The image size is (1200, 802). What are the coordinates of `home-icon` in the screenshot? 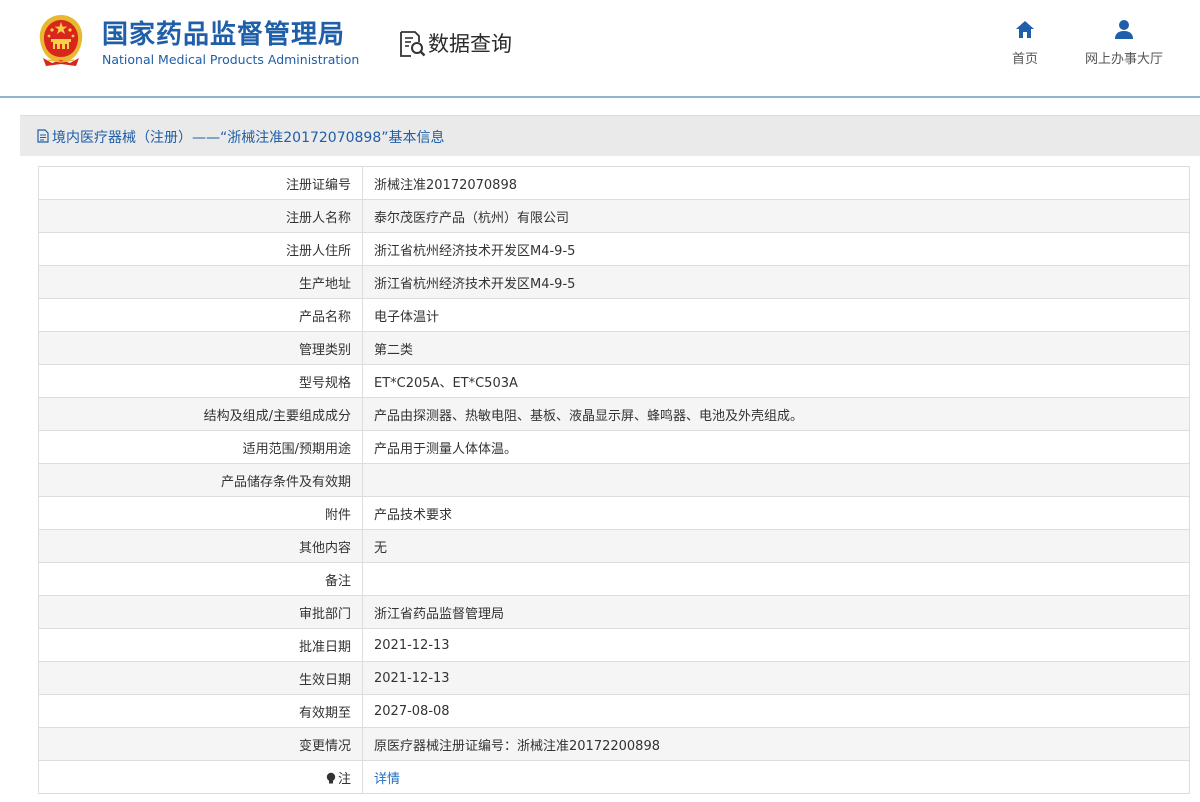 It's located at (1025, 29).